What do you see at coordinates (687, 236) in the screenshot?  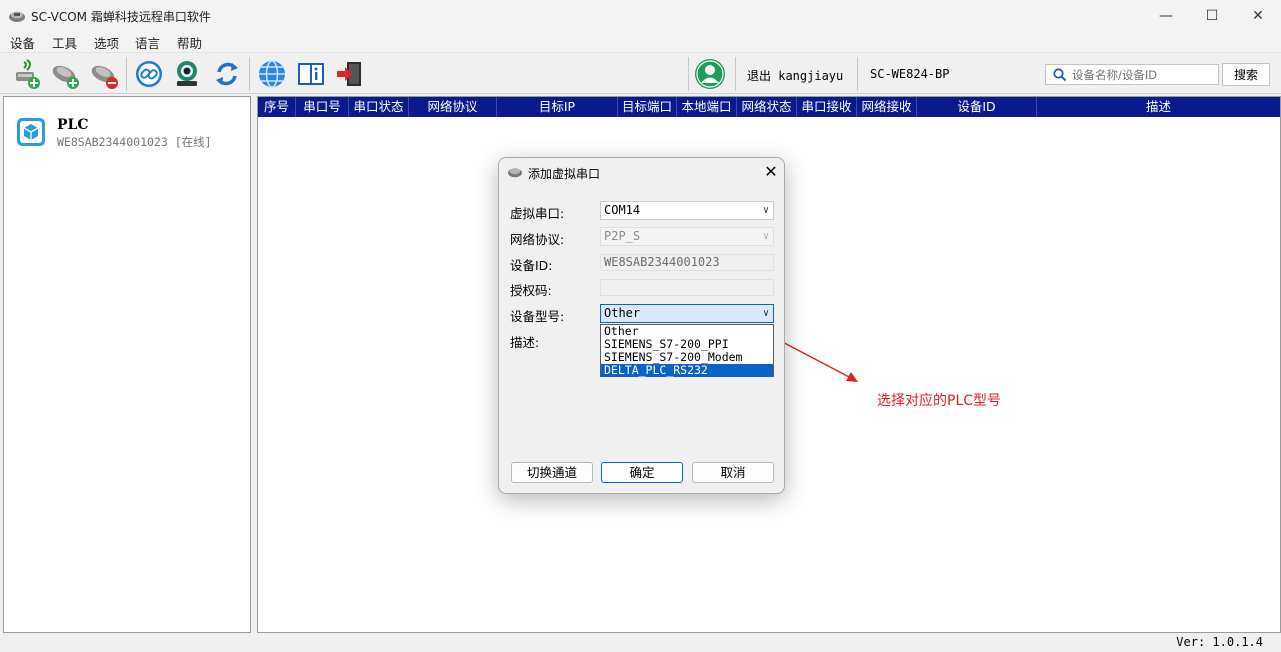 I see `protocol-select: P2P_S ∨` at bounding box center [687, 236].